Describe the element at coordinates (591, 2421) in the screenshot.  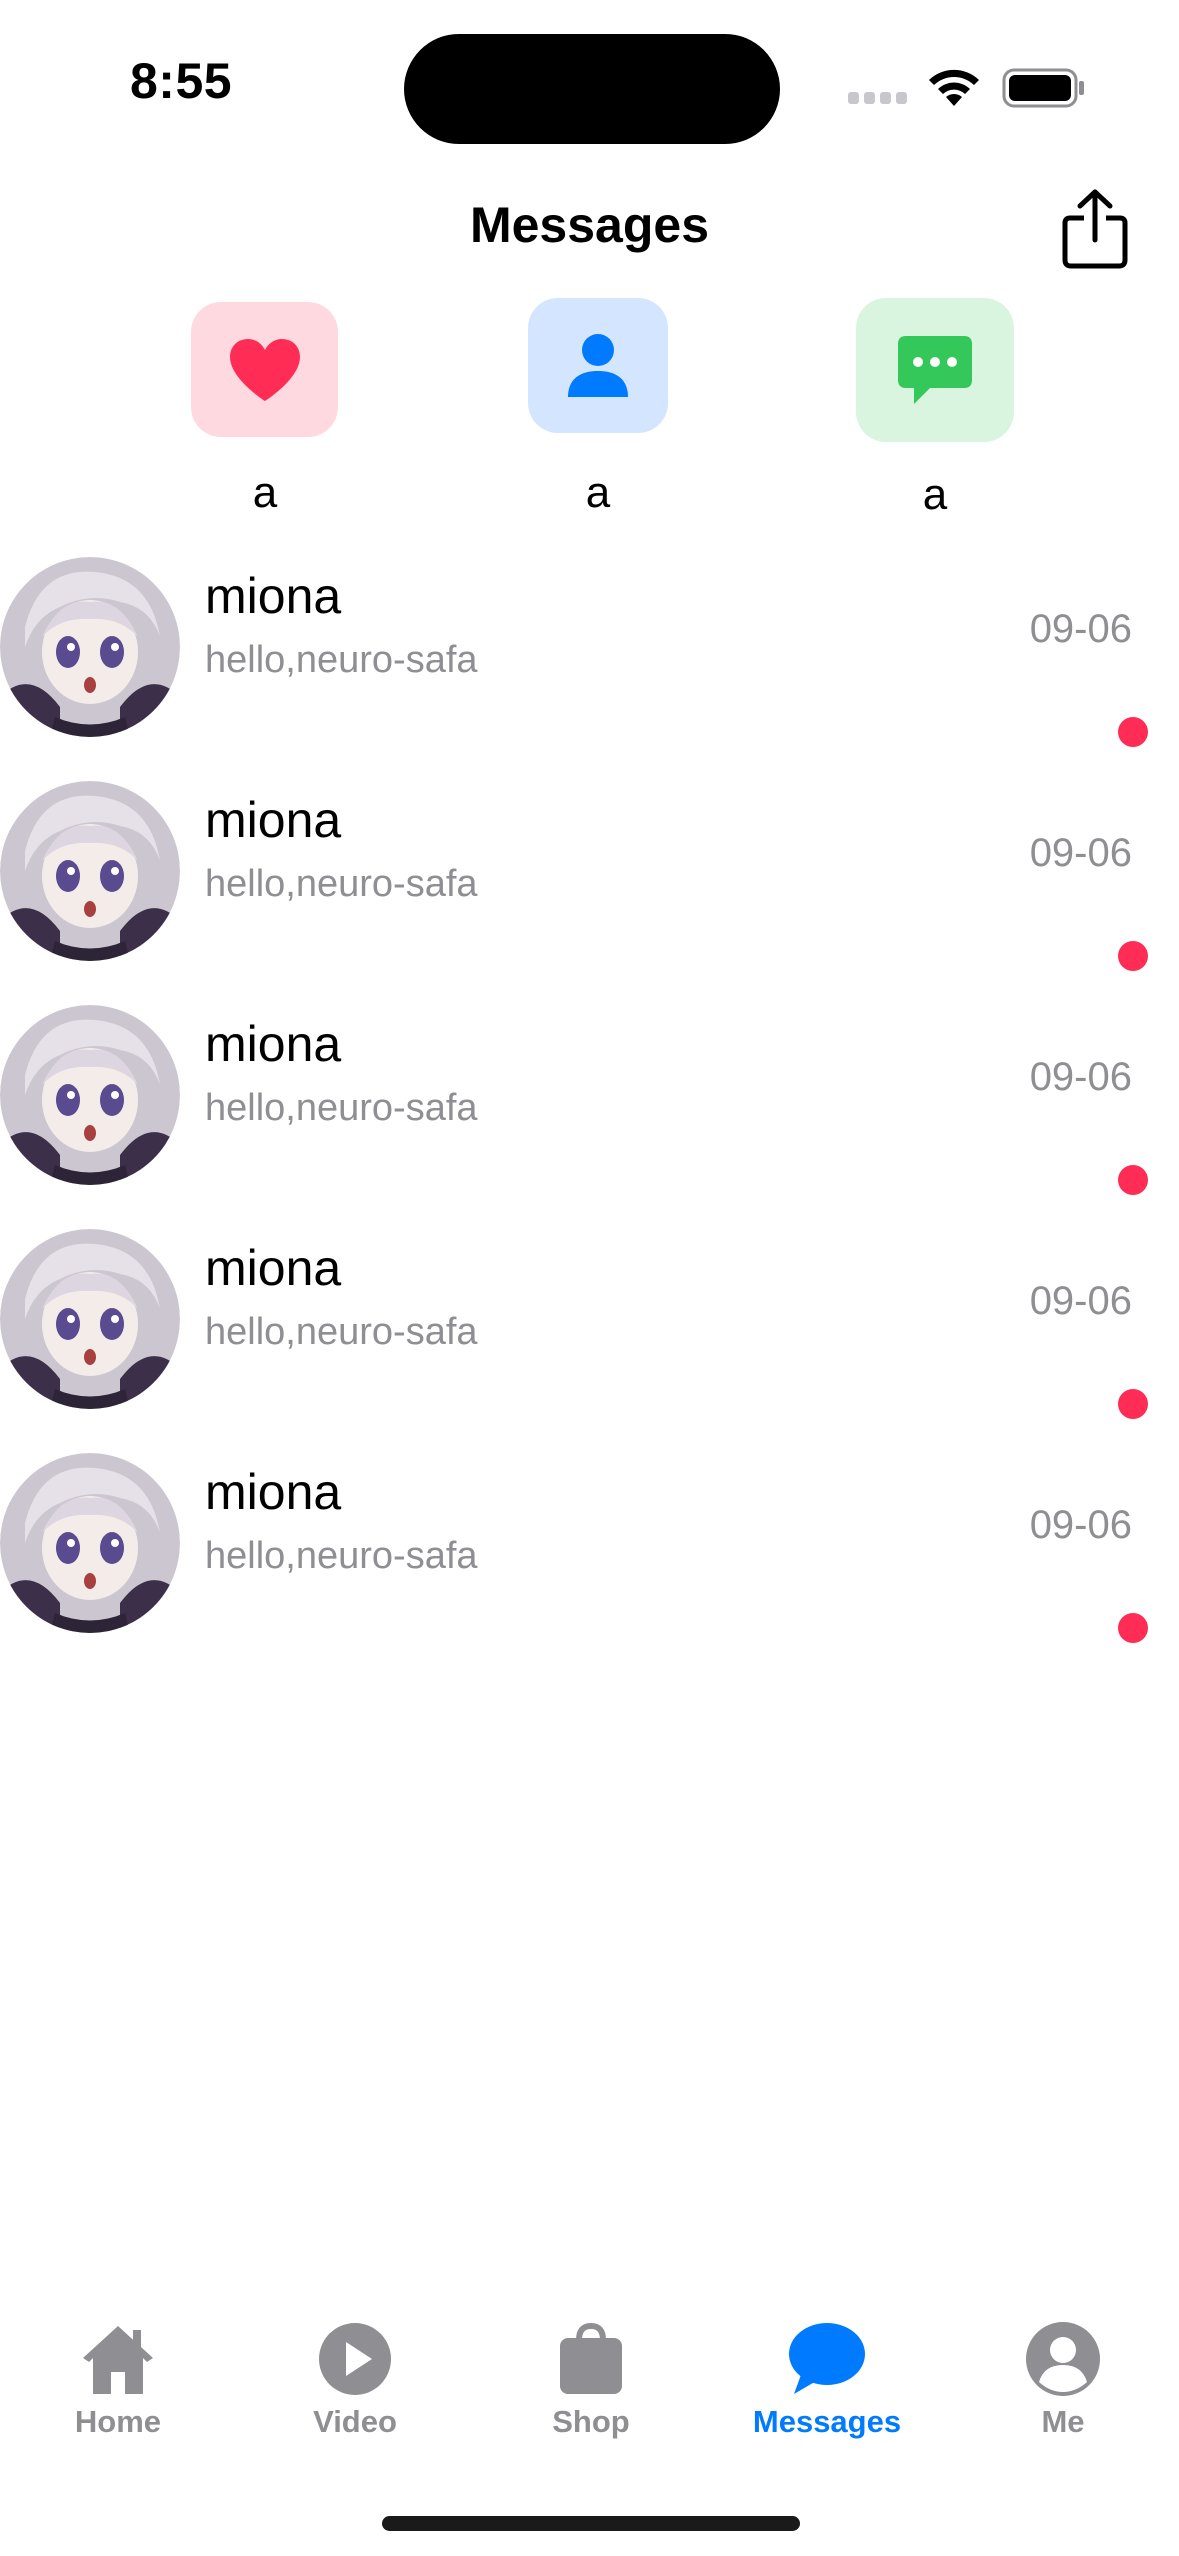
I see `tab-label: Shop` at that location.